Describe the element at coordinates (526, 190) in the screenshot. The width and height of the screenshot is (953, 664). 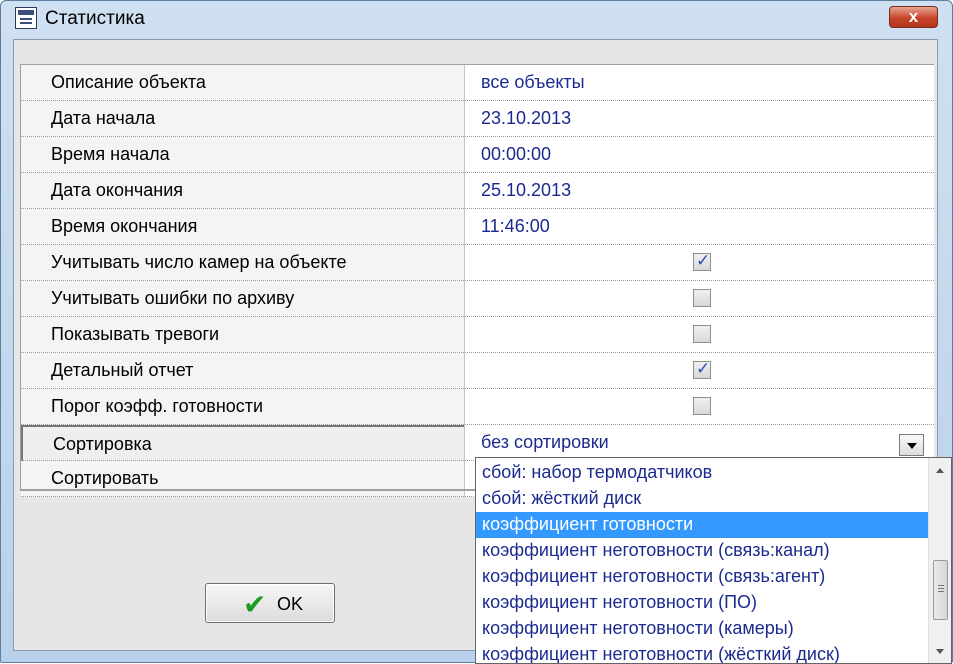
I see `property-value: 25.10.2013` at that location.